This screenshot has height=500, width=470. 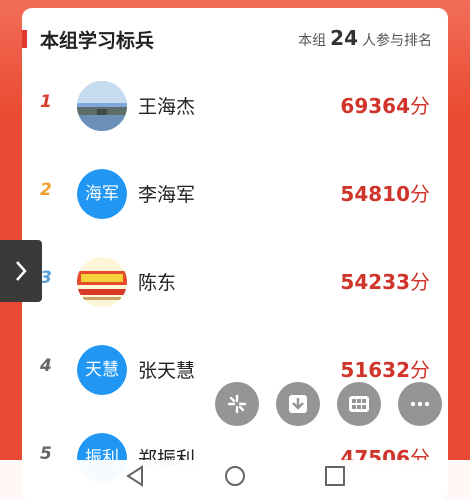 I want to click on title-accent-bar, so click(x=24, y=39).